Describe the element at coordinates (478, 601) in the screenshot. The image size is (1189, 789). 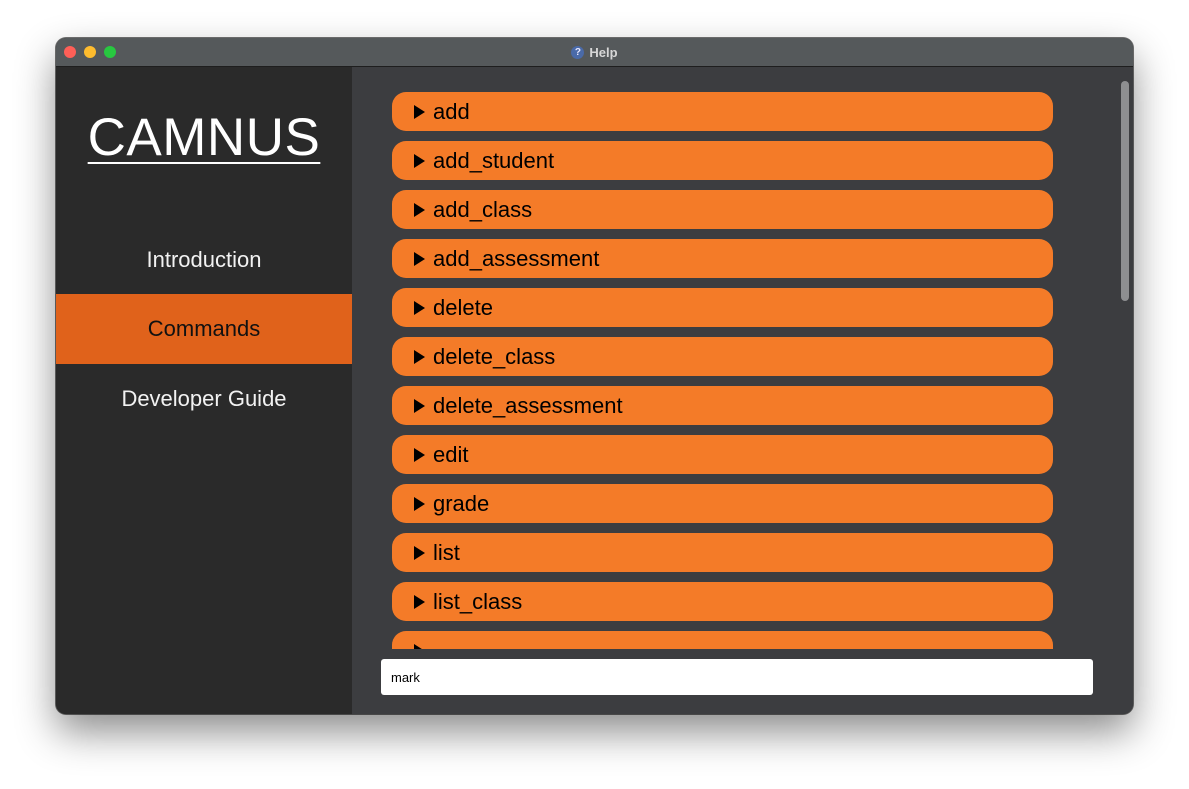
I see `command-label: list_class` at that location.